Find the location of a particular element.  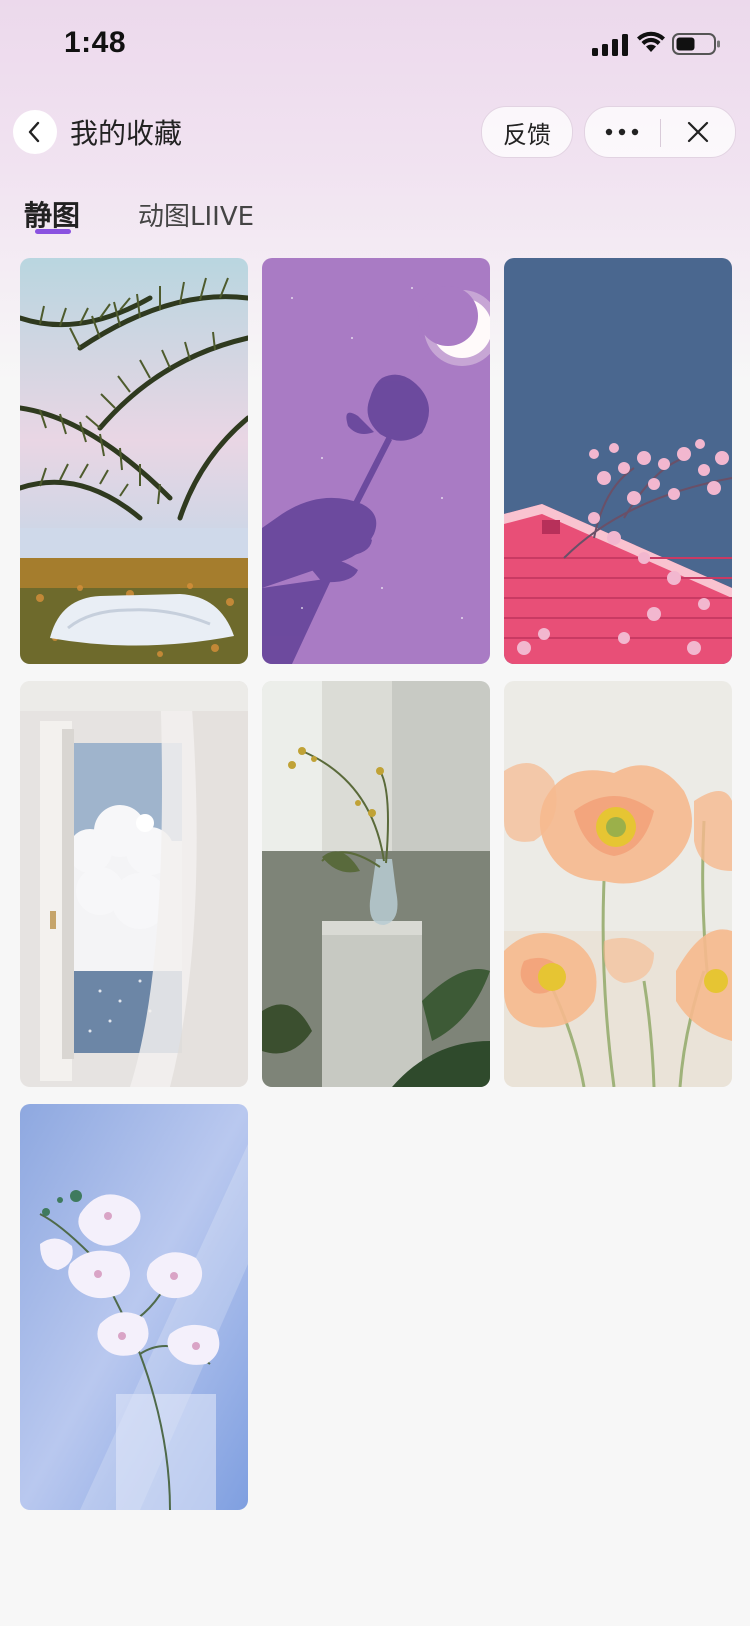

wallpaper-image-window-clouds is located at coordinates (134, 884).